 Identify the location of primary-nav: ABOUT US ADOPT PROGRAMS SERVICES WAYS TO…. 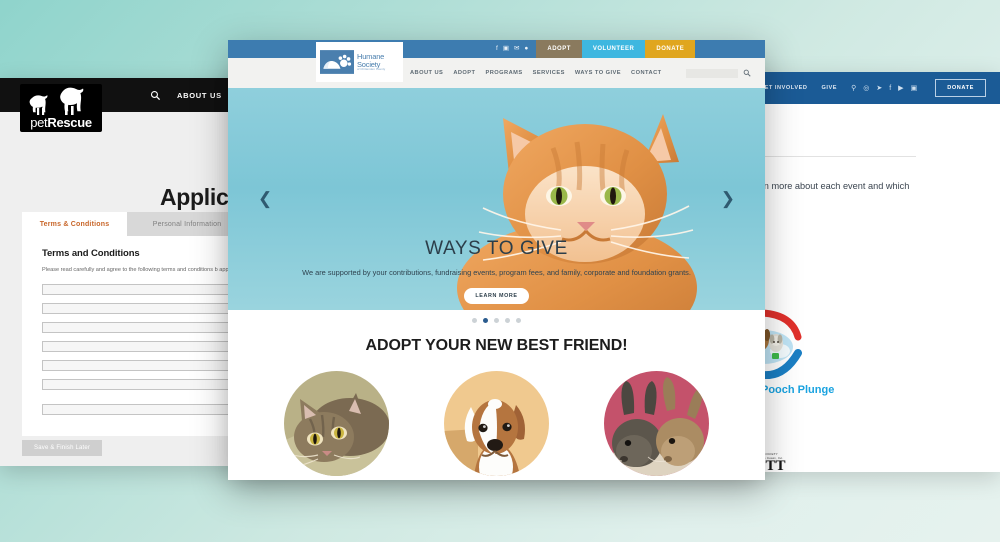
(536, 73).